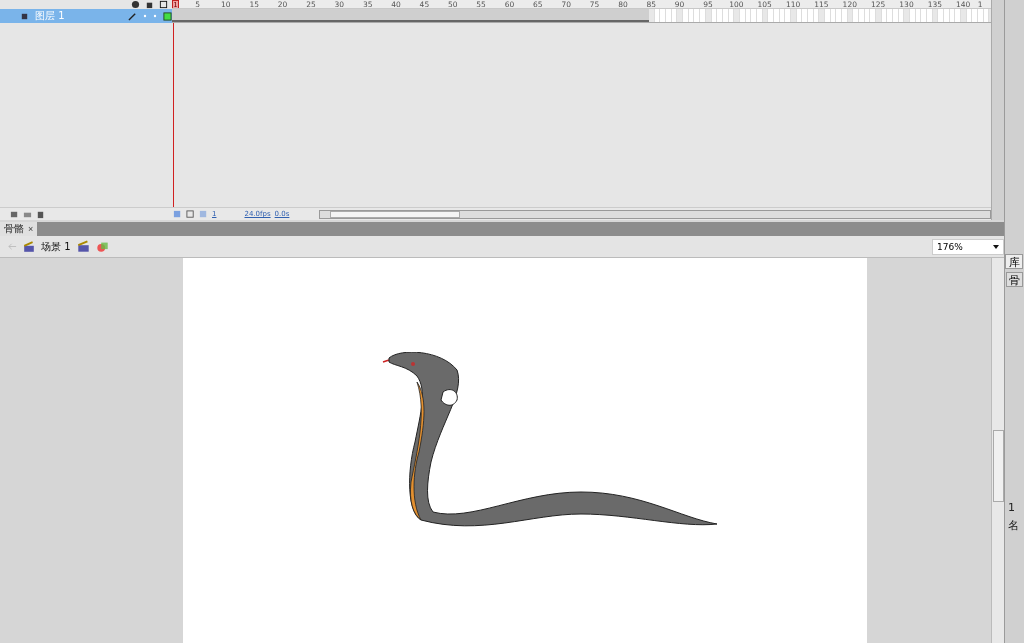 This screenshot has width=1024, height=643. Describe the element at coordinates (1012, 507) in the screenshot. I see `item-count: 1` at that location.